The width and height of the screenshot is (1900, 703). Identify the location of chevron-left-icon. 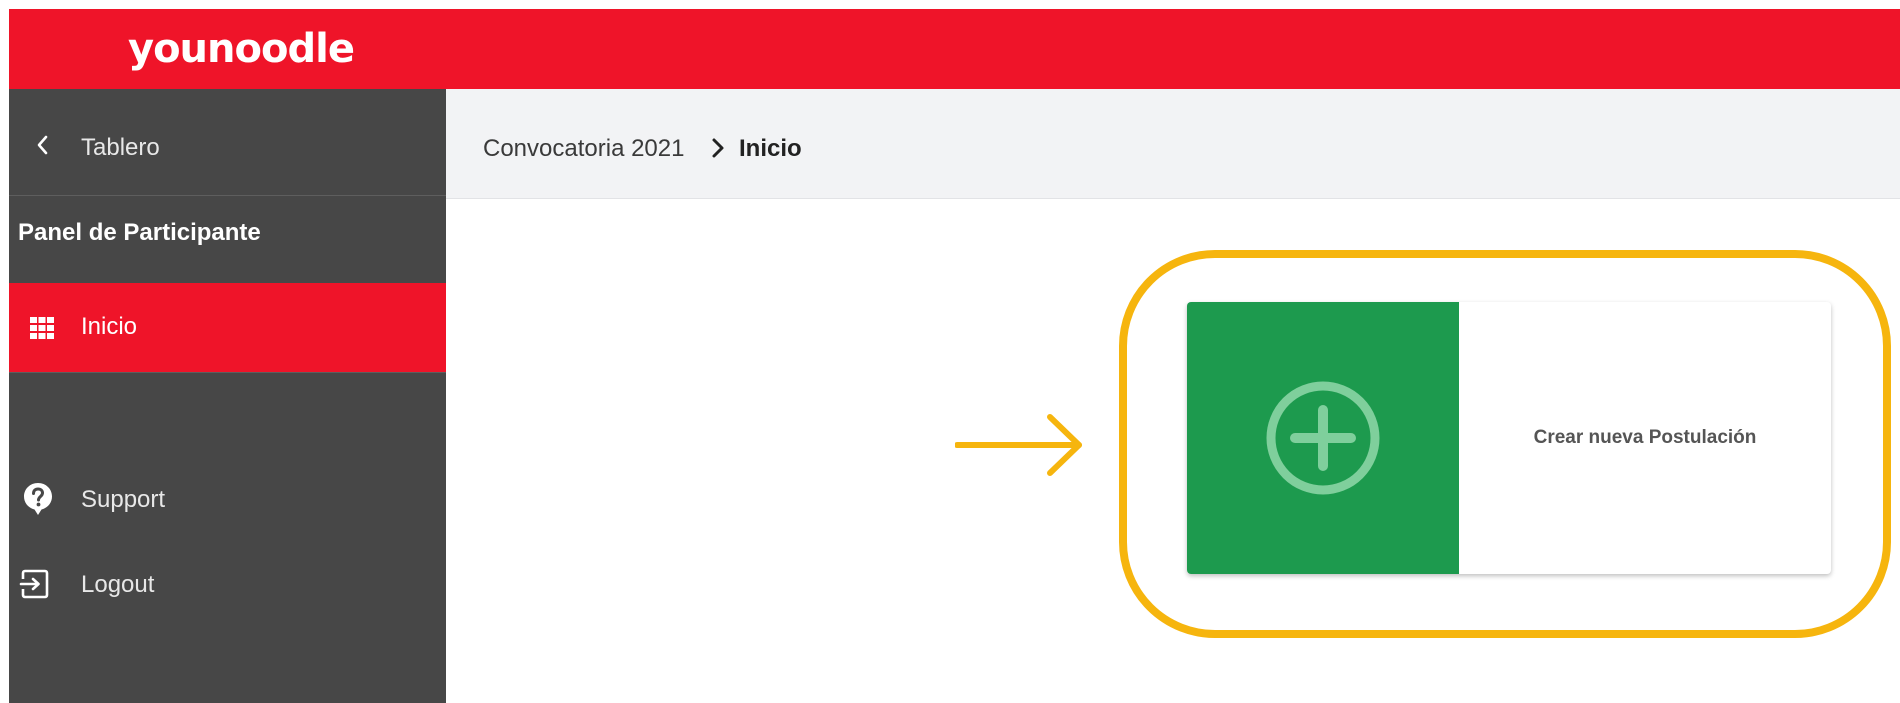
(42, 145).